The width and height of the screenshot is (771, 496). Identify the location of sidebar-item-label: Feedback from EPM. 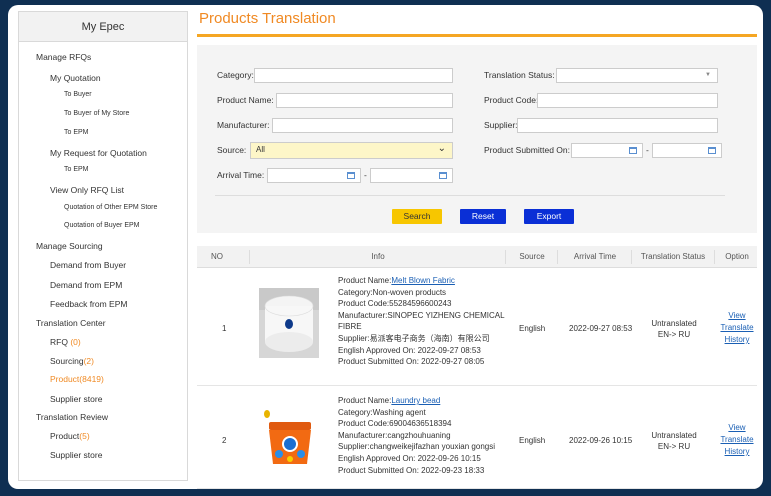
(89, 304).